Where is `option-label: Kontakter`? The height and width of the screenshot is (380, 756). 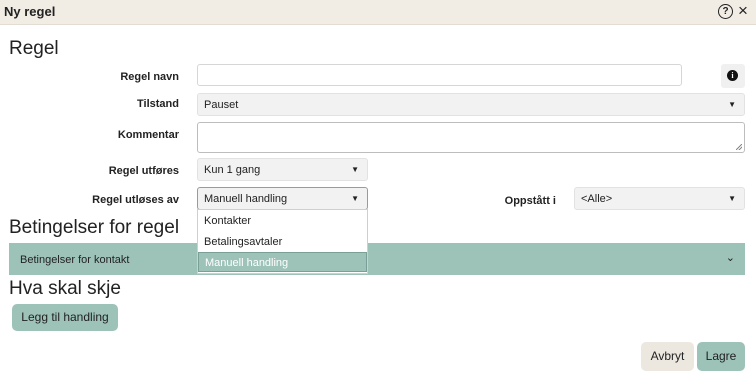
option-label: Kontakter is located at coordinates (228, 221).